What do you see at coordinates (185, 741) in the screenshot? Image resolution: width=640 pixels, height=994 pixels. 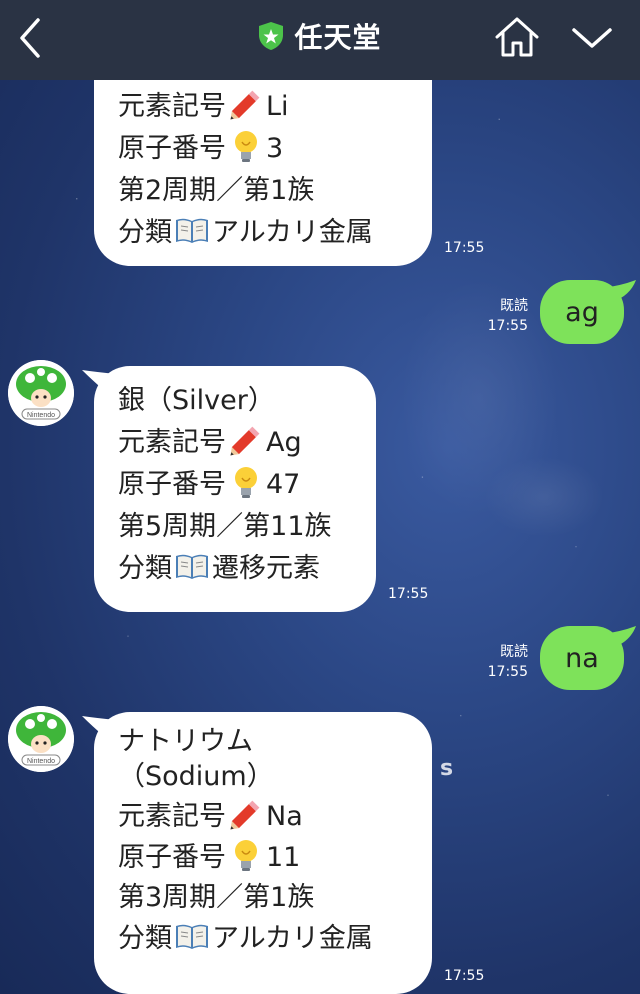 I see `message-line: ナトリウム` at bounding box center [185, 741].